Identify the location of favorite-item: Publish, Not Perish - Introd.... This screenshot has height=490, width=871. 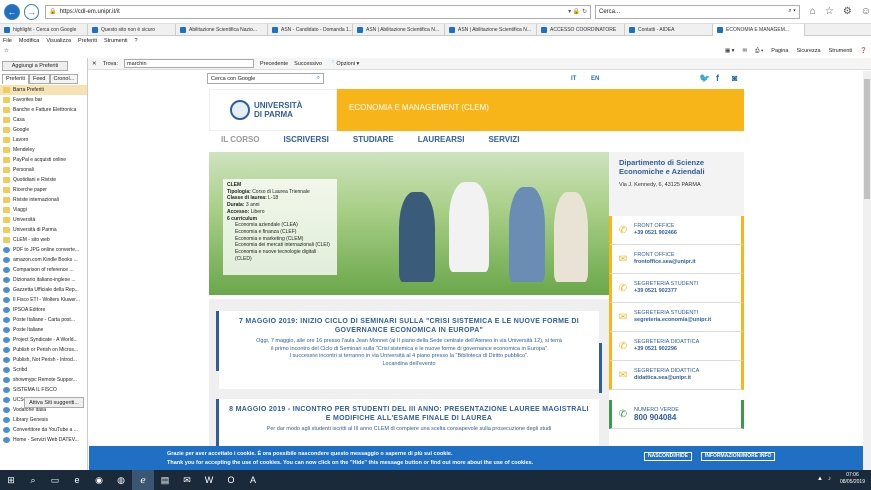
(43, 360).